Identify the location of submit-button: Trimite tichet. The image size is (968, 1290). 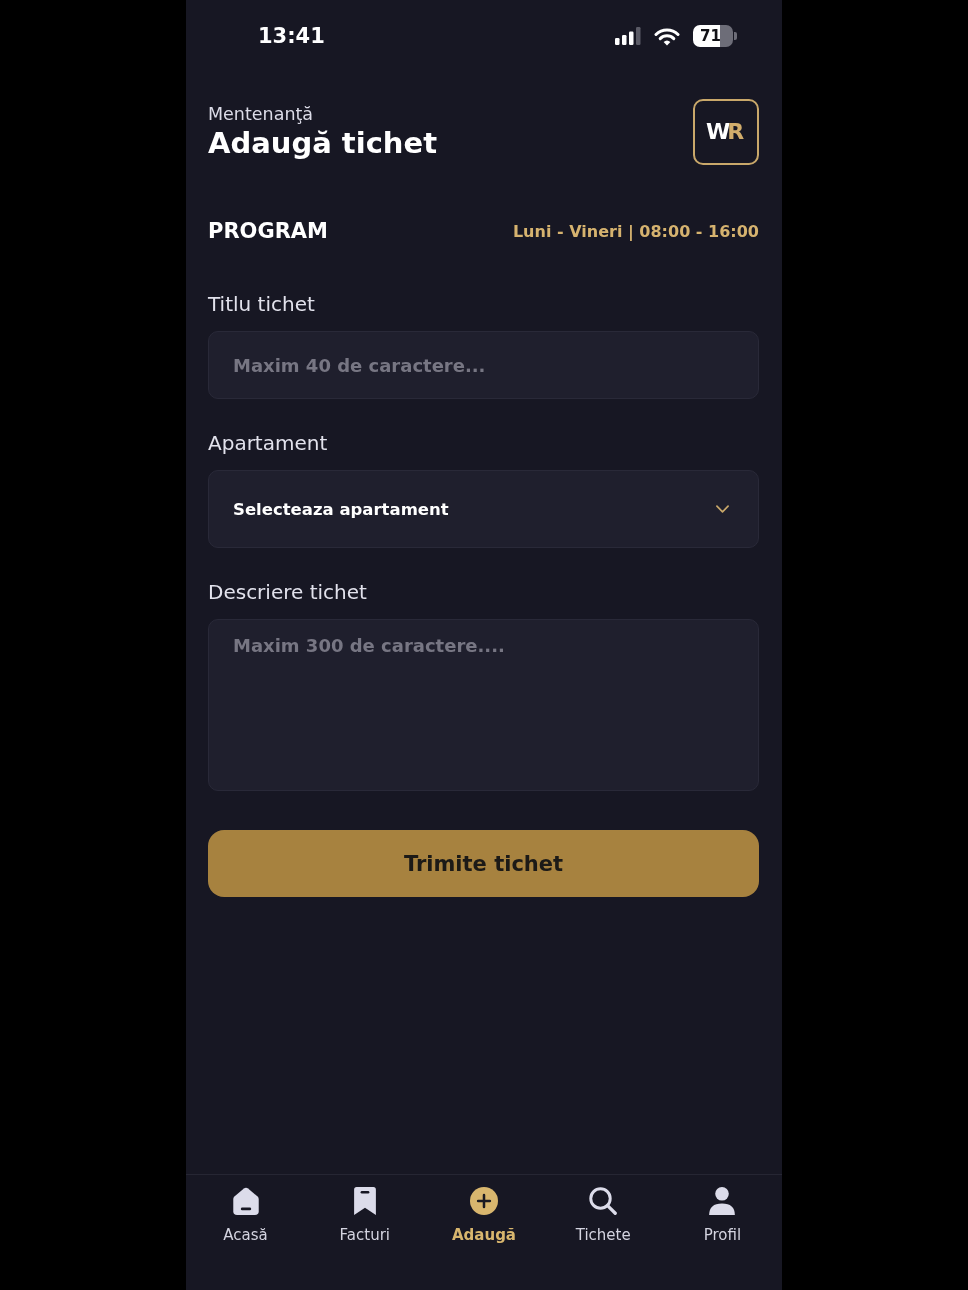
(483, 863).